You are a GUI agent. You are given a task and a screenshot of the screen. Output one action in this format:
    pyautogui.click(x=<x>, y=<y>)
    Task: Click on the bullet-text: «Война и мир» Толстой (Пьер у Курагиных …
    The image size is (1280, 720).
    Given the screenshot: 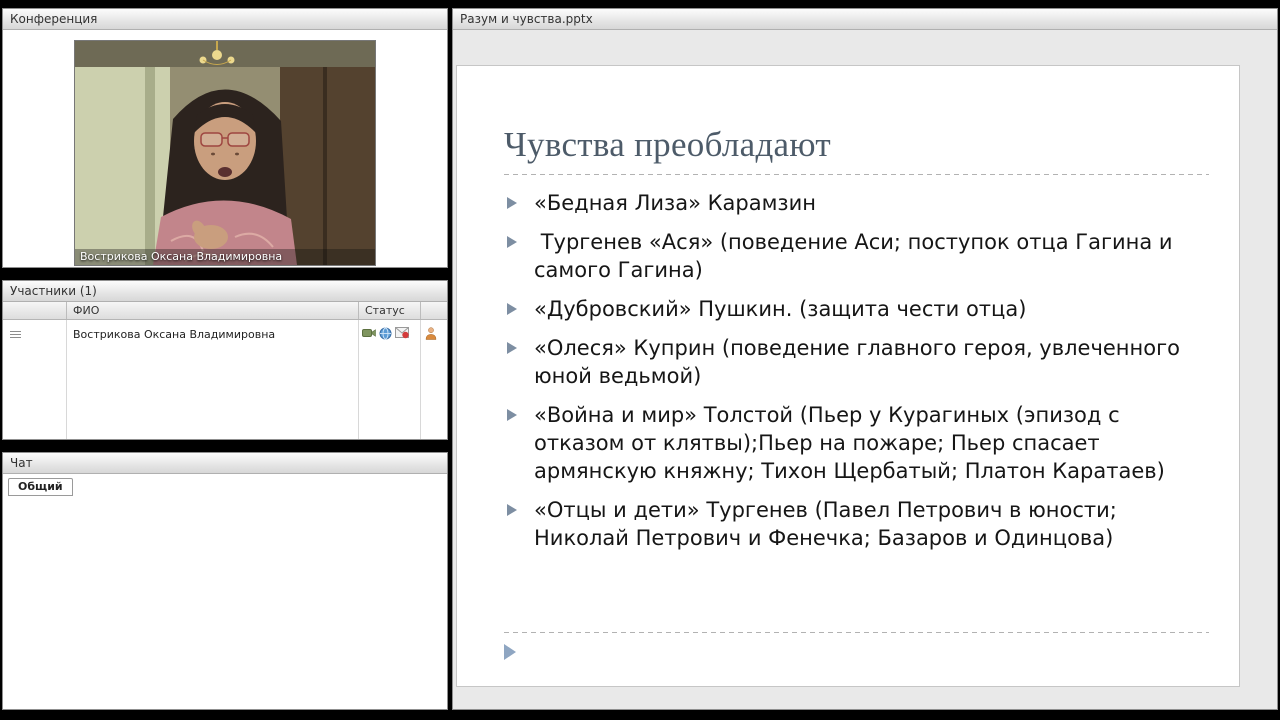 What is the action you would take?
    pyautogui.click(x=849, y=443)
    